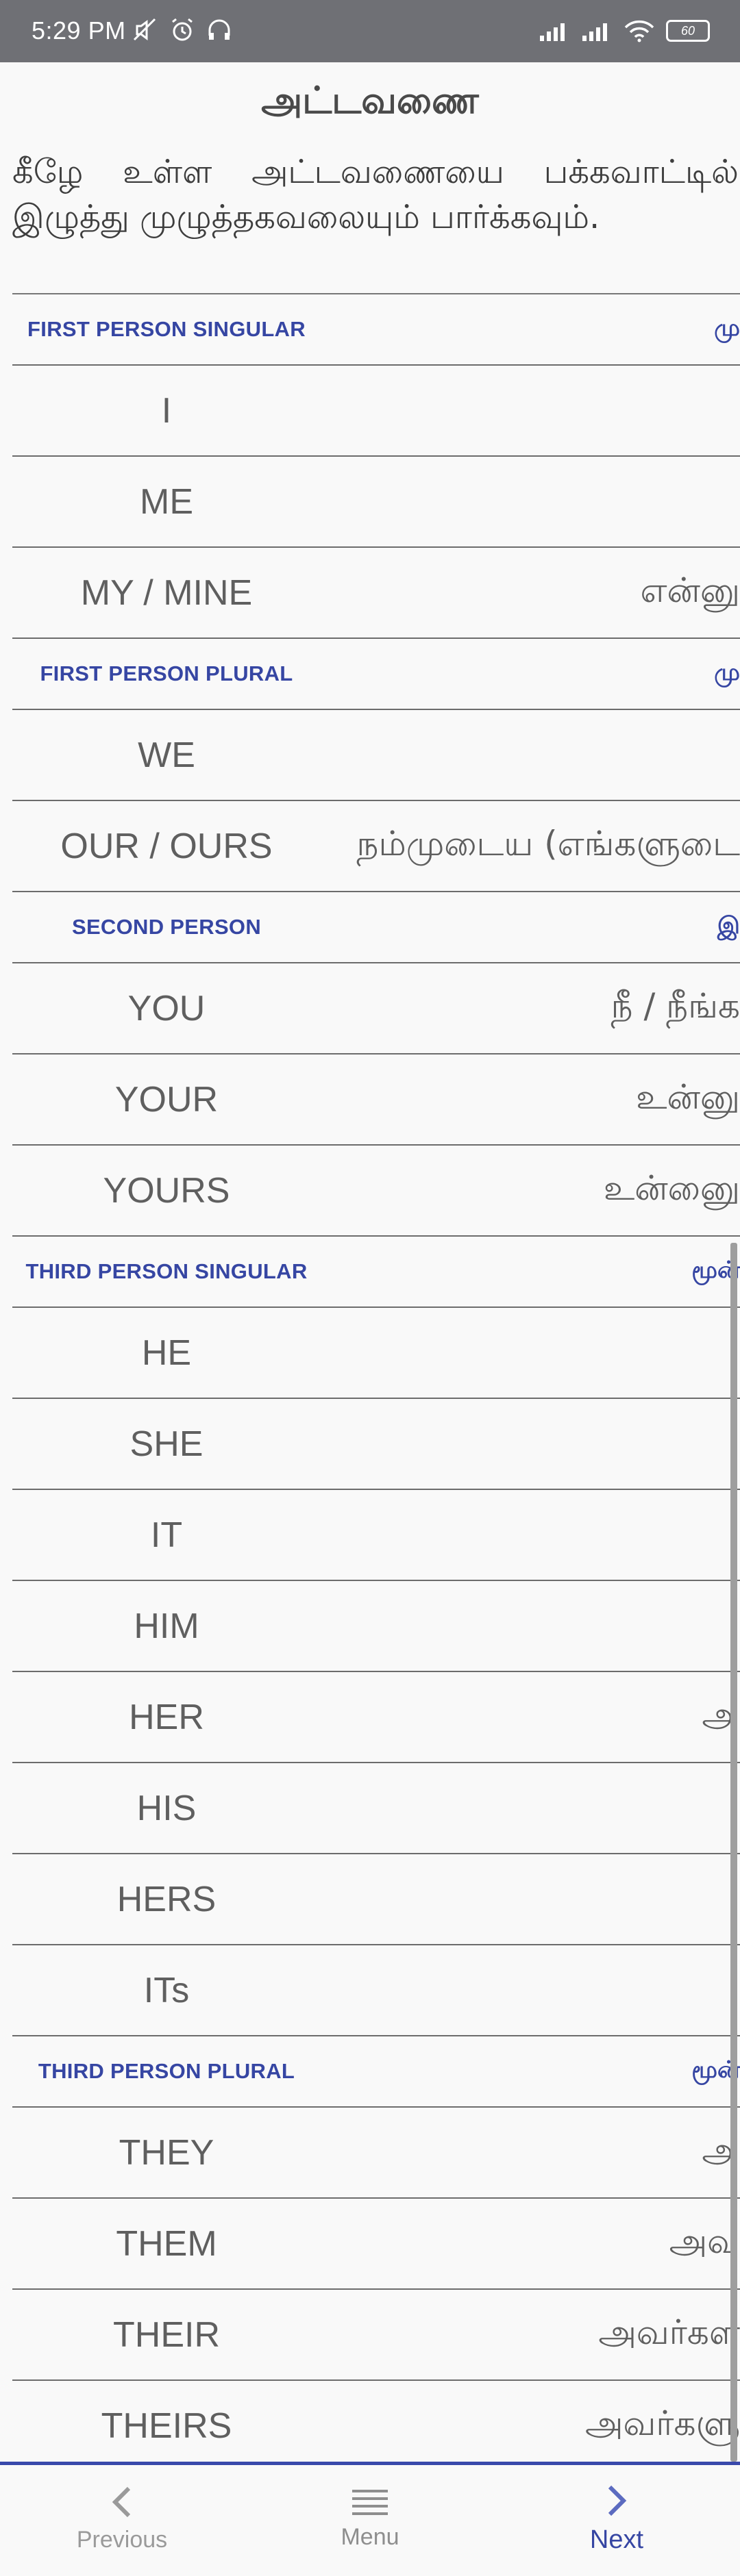 The height and width of the screenshot is (2576, 740). What do you see at coordinates (688, 1097) in the screenshot?
I see `pronoun-ta: உன்னு` at bounding box center [688, 1097].